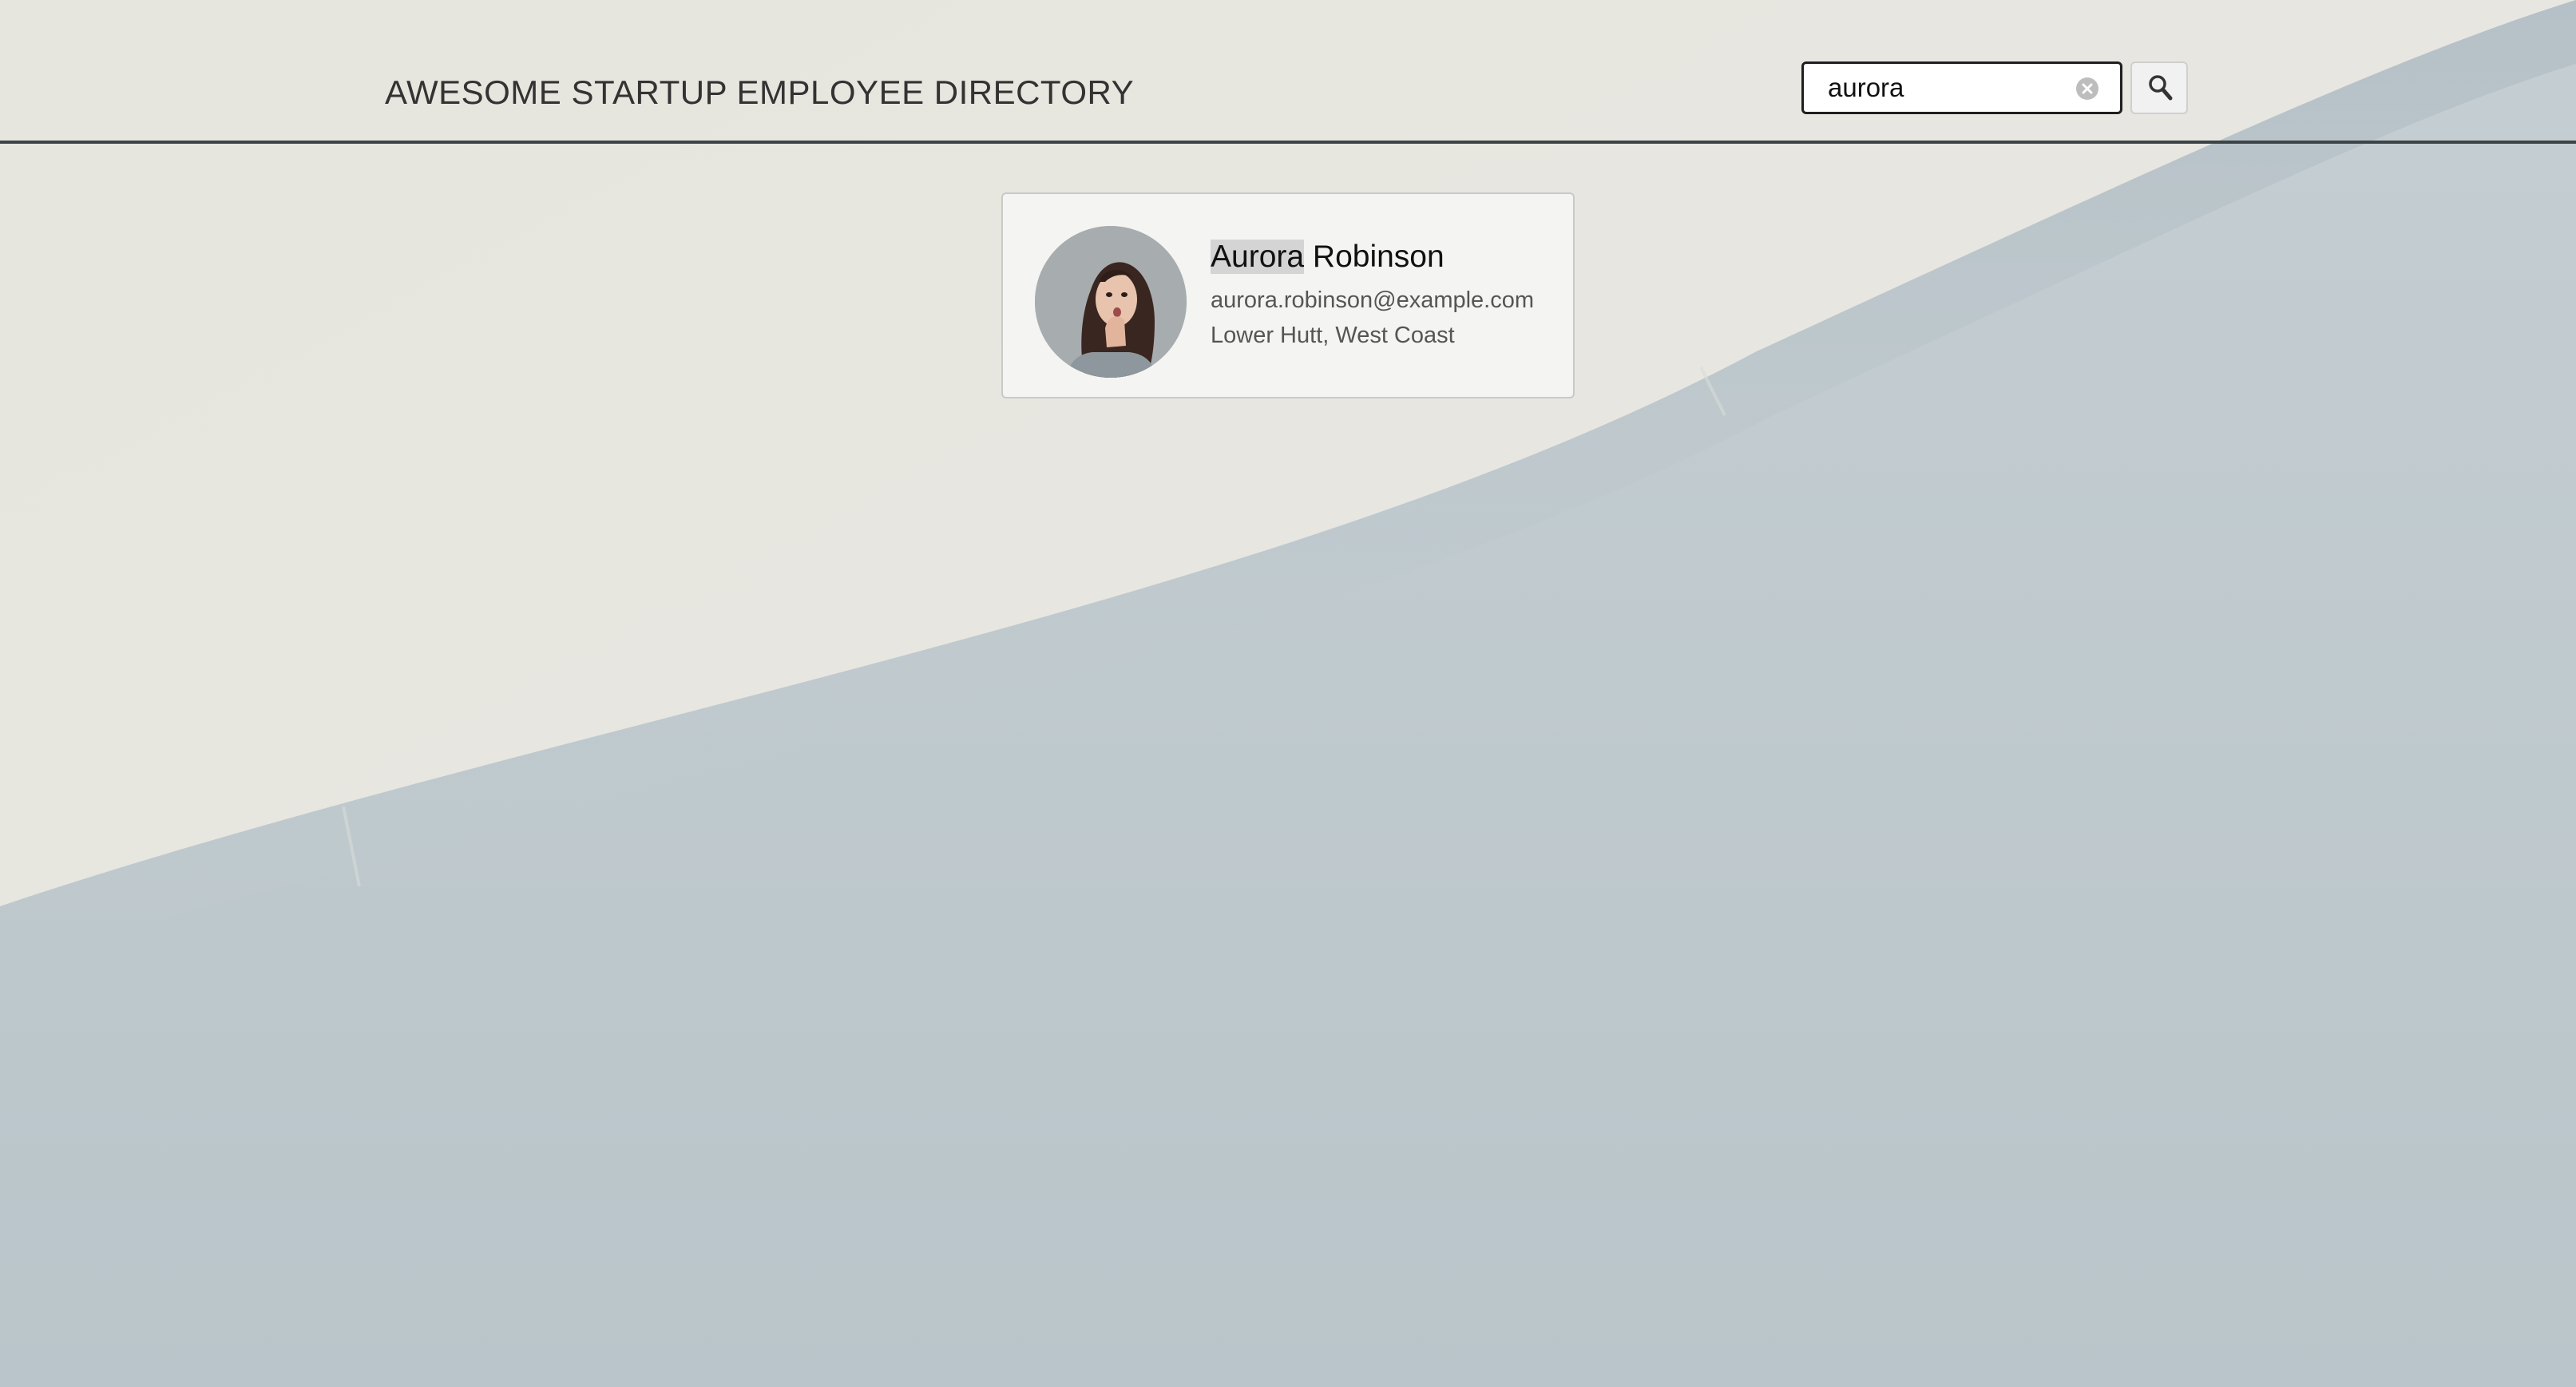 The width and height of the screenshot is (2576, 1387). Describe the element at coordinates (1258, 257) in the screenshot. I see `search-highlight: Aurora` at that location.